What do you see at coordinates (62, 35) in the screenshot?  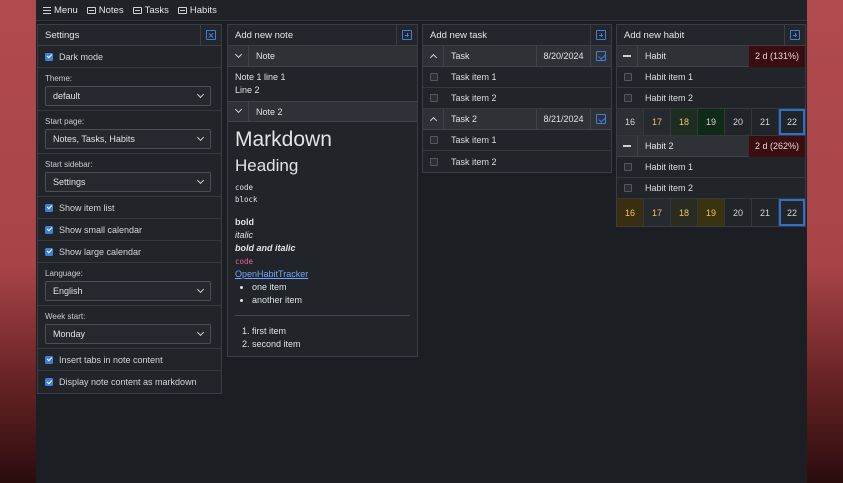 I see `settings-title: Settings` at bounding box center [62, 35].